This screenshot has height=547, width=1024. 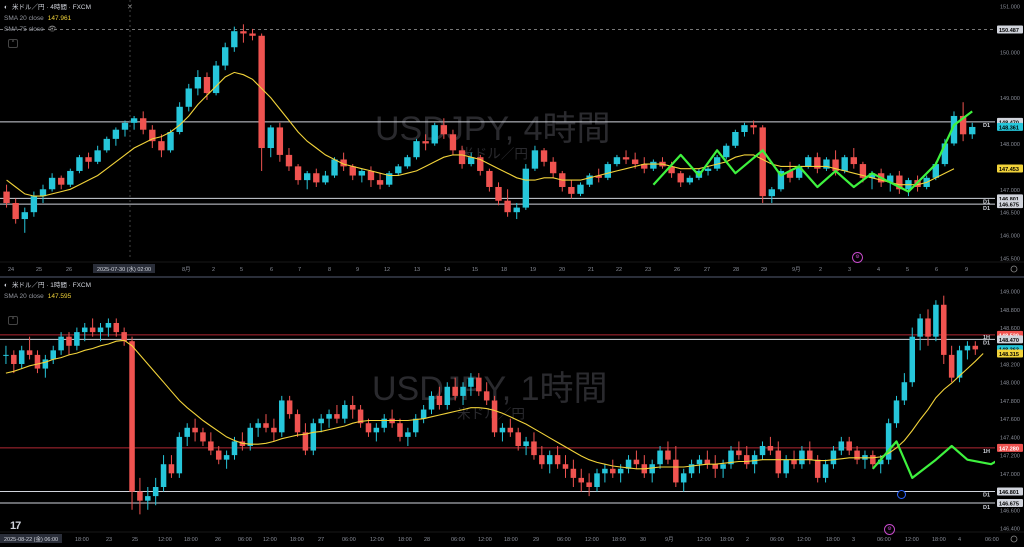 What do you see at coordinates (986, 202) in the screenshot?
I see `level-tag-d1_mid: D1` at bounding box center [986, 202].